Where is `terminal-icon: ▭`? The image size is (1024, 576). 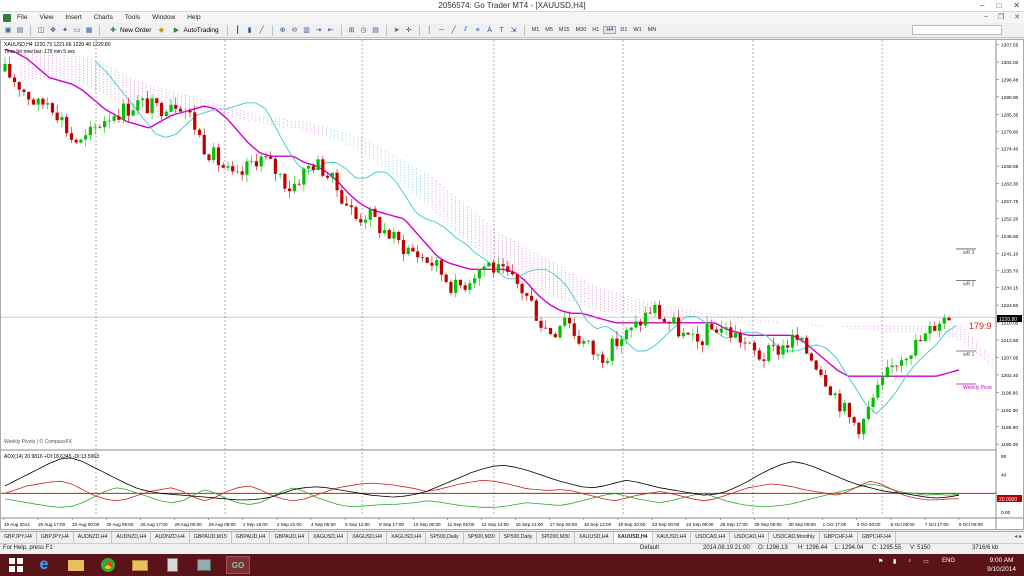 terminal-icon: ▭ is located at coordinates (77, 30).